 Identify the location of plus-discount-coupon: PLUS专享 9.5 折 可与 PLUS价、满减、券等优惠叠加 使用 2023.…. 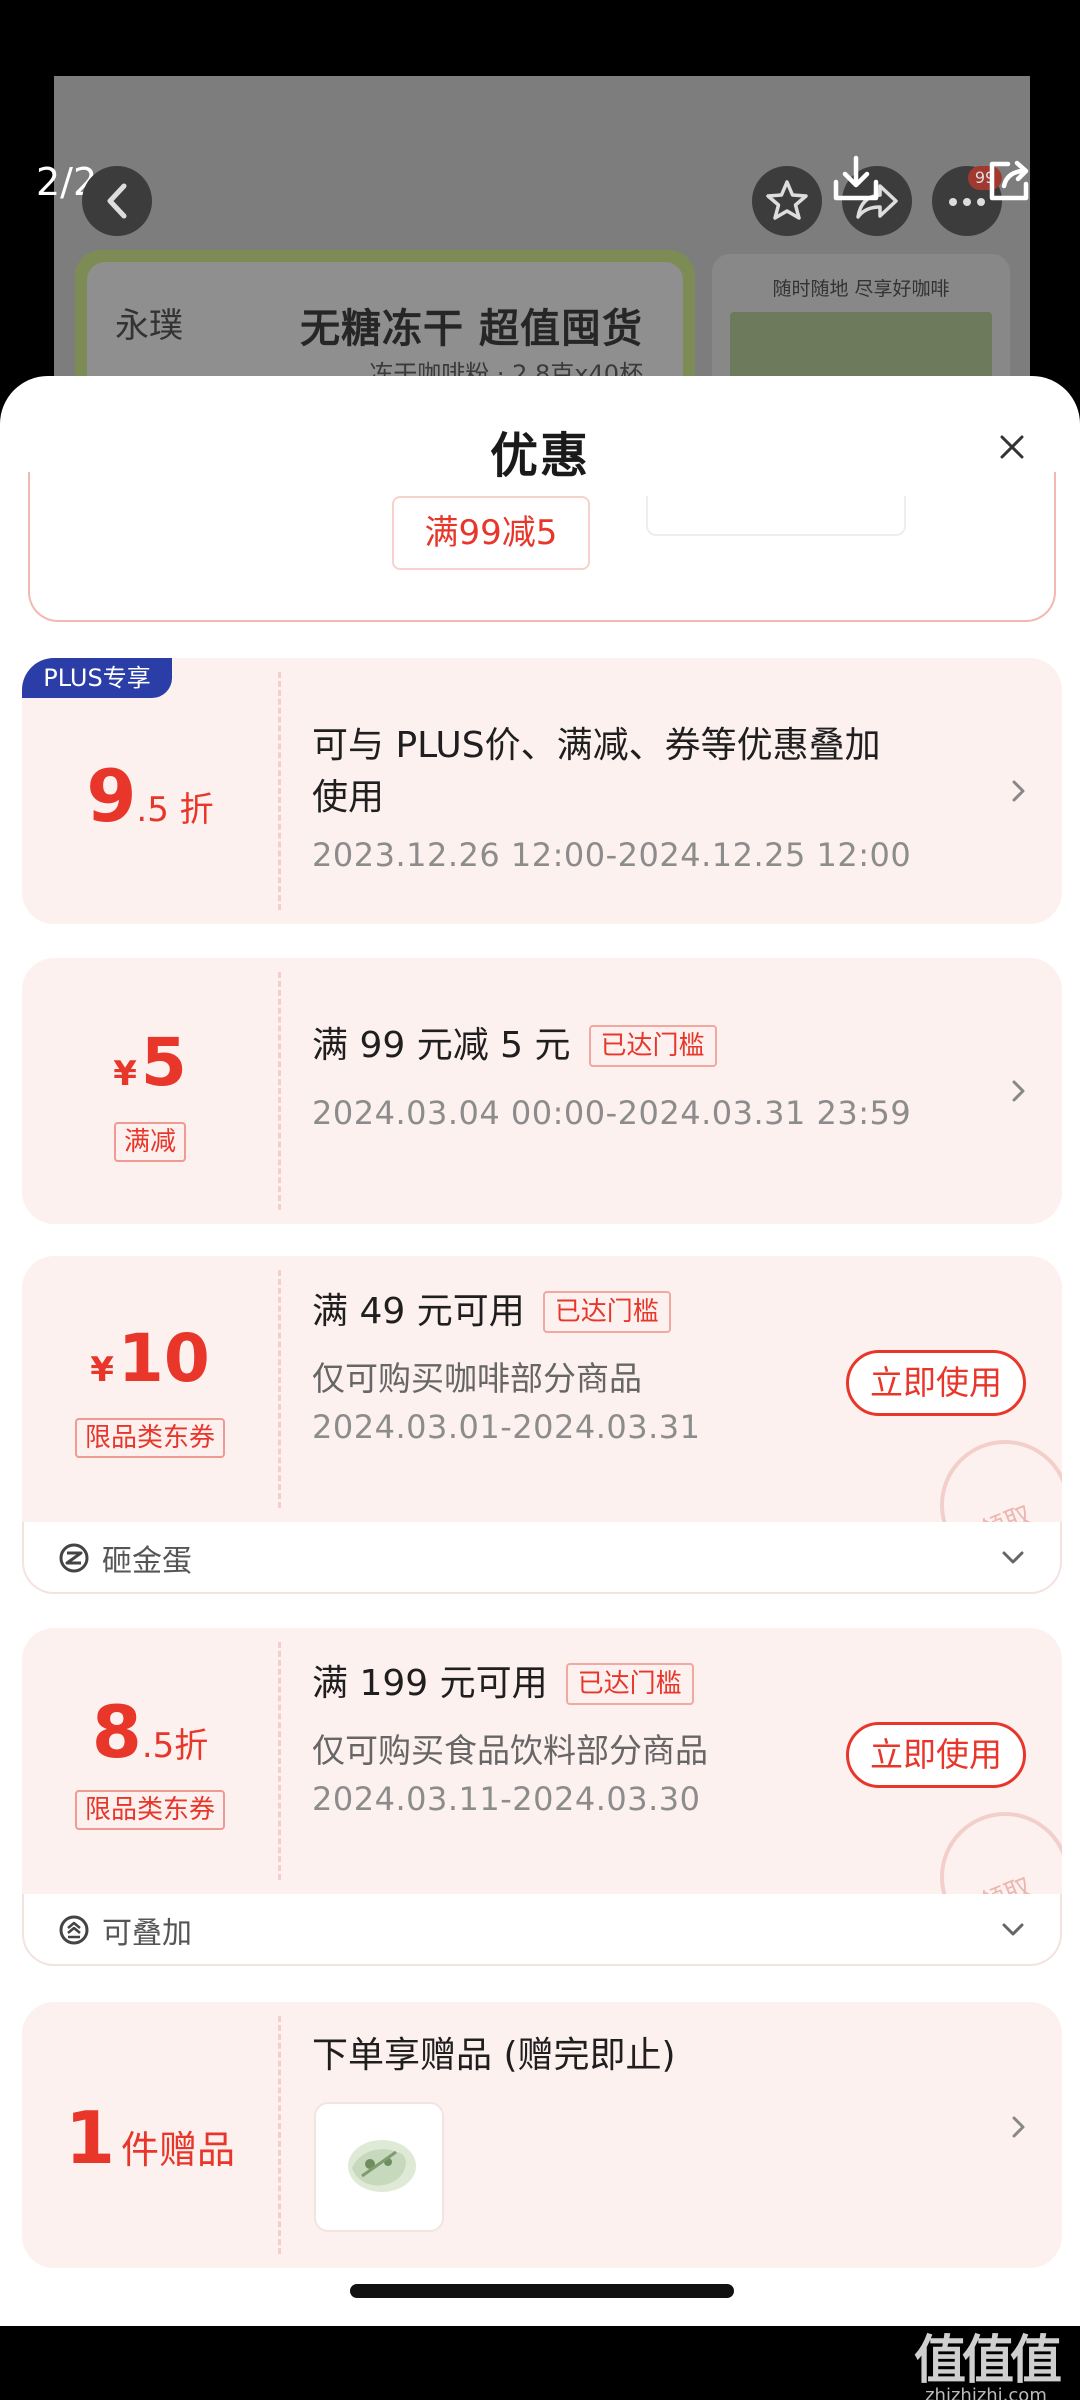
(542, 791).